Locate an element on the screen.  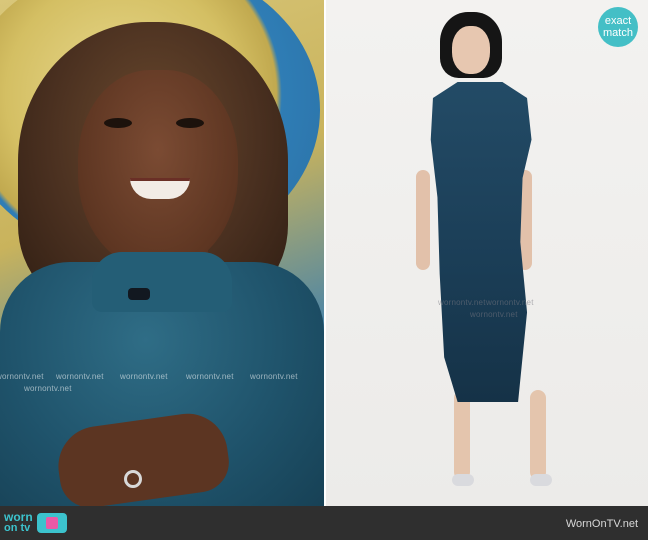
left-shoe is located at coordinates (463, 480).